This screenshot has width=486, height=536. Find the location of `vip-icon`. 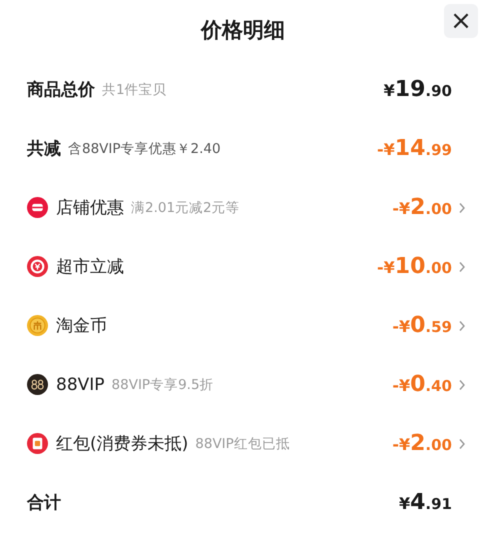

vip-icon is located at coordinates (37, 384).